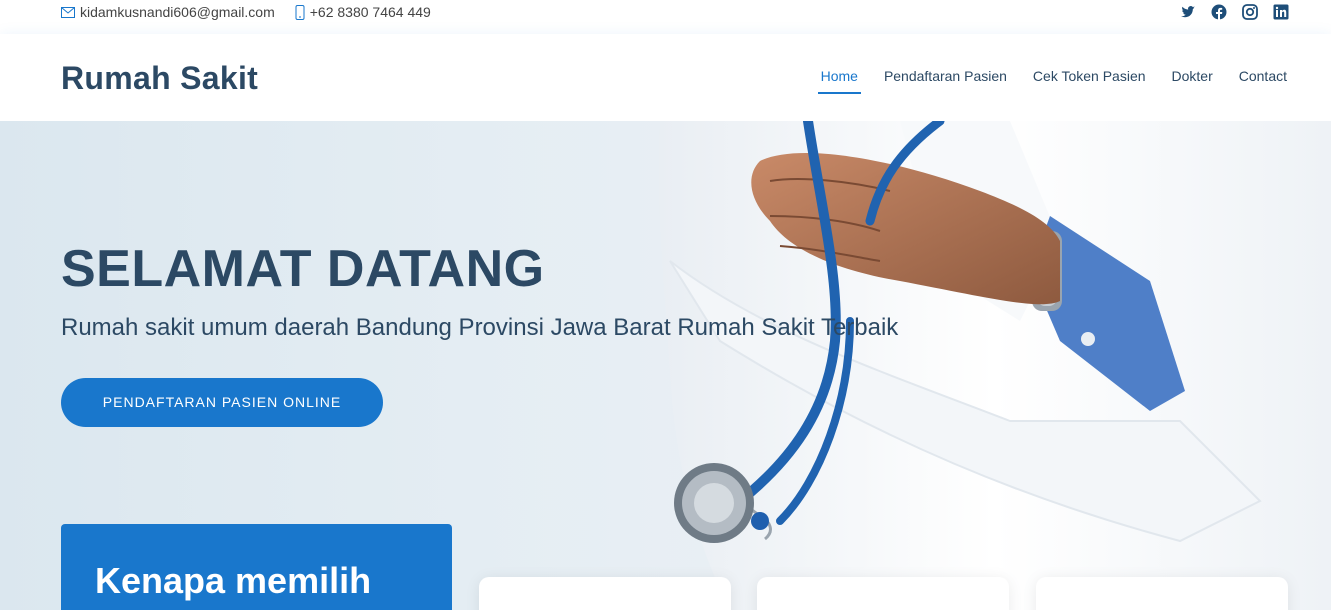 The height and width of the screenshot is (610, 1331). I want to click on linkedin-icon, so click(1281, 12).